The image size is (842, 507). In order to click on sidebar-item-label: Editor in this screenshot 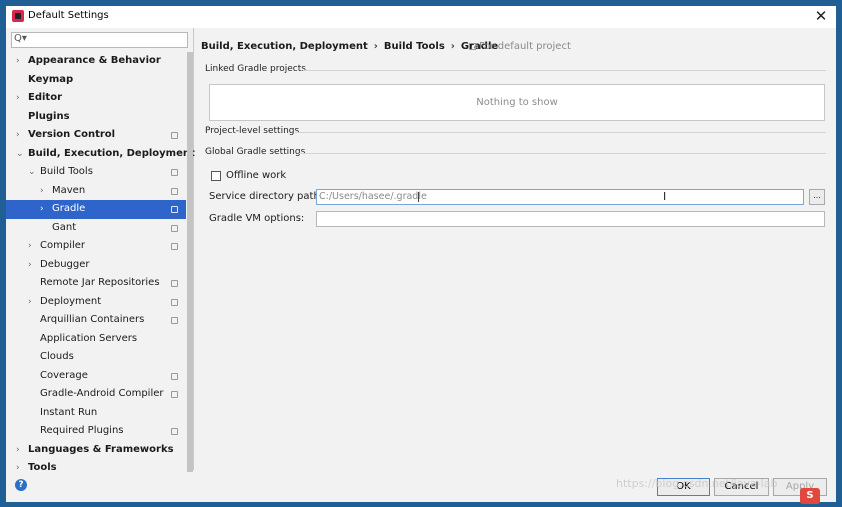, I will do `click(45, 97)`.